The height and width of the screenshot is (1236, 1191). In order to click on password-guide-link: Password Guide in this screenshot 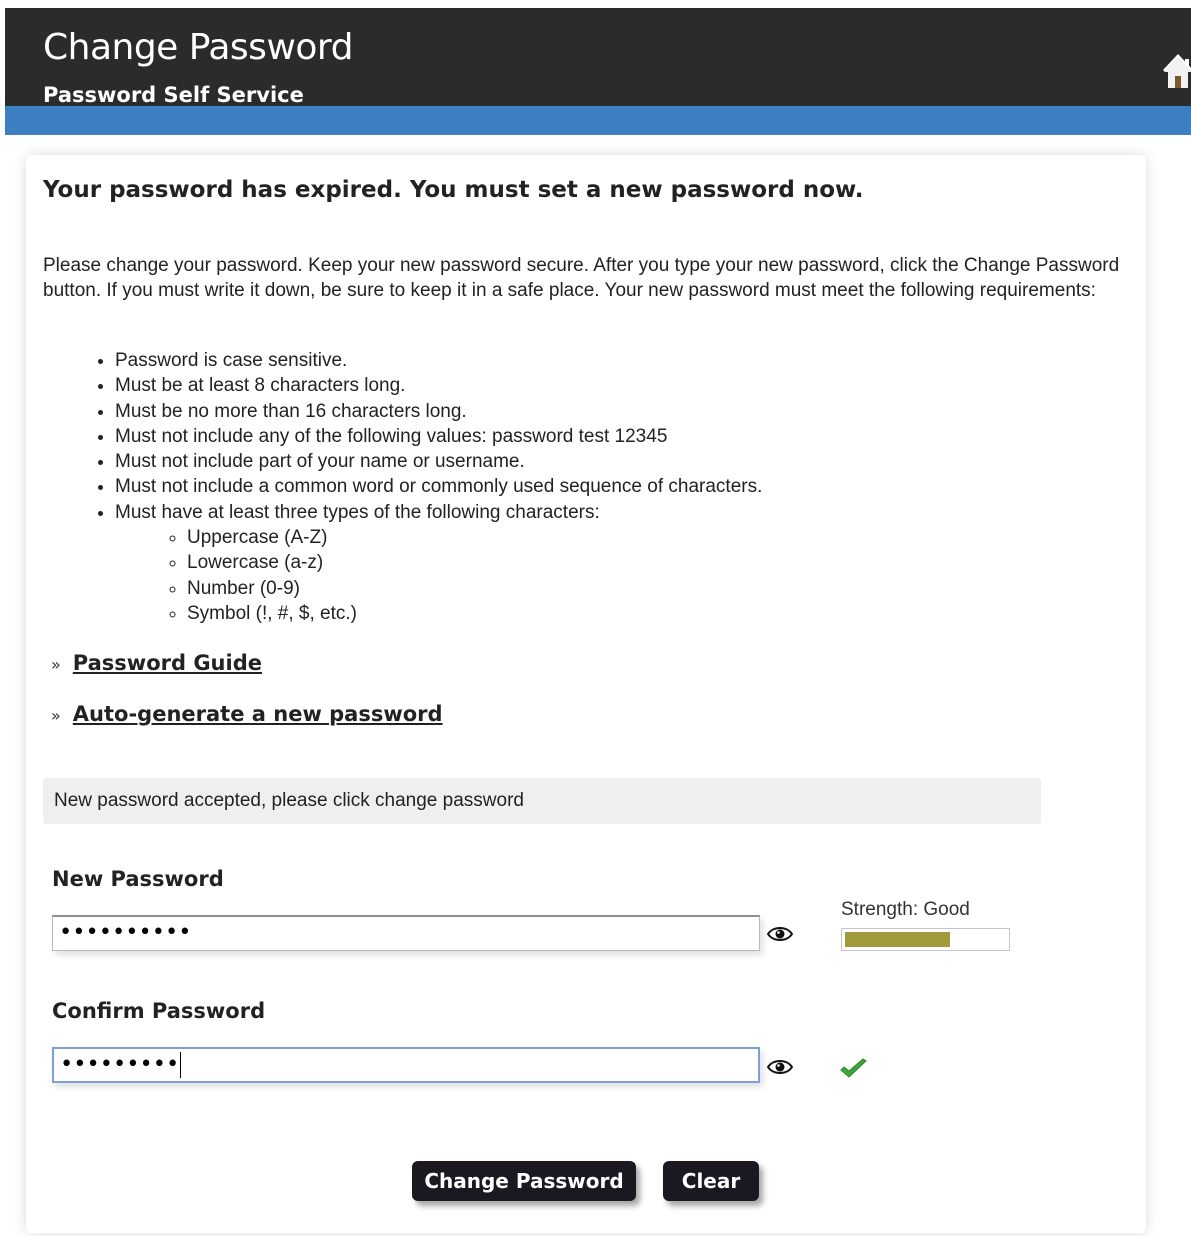, I will do `click(167, 663)`.